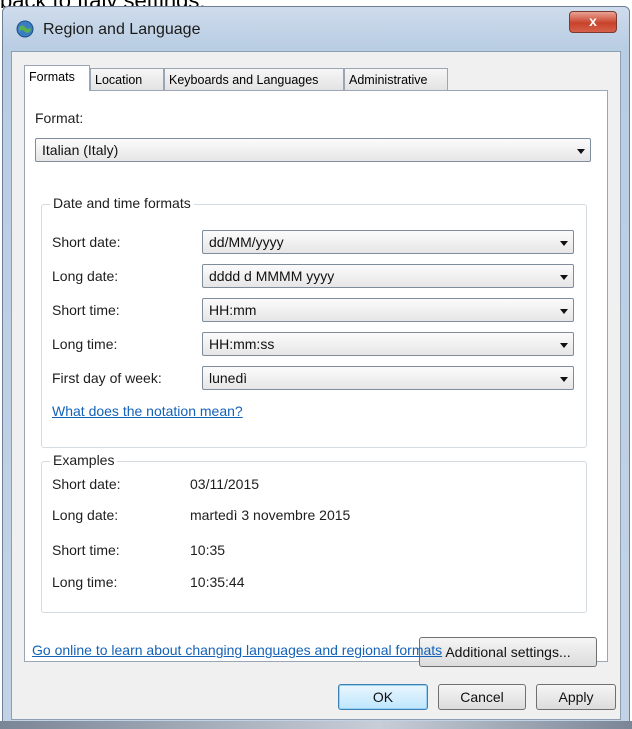 This screenshot has height=729, width=632. I want to click on first-day-of-week-label: First day of week:, so click(107, 378).